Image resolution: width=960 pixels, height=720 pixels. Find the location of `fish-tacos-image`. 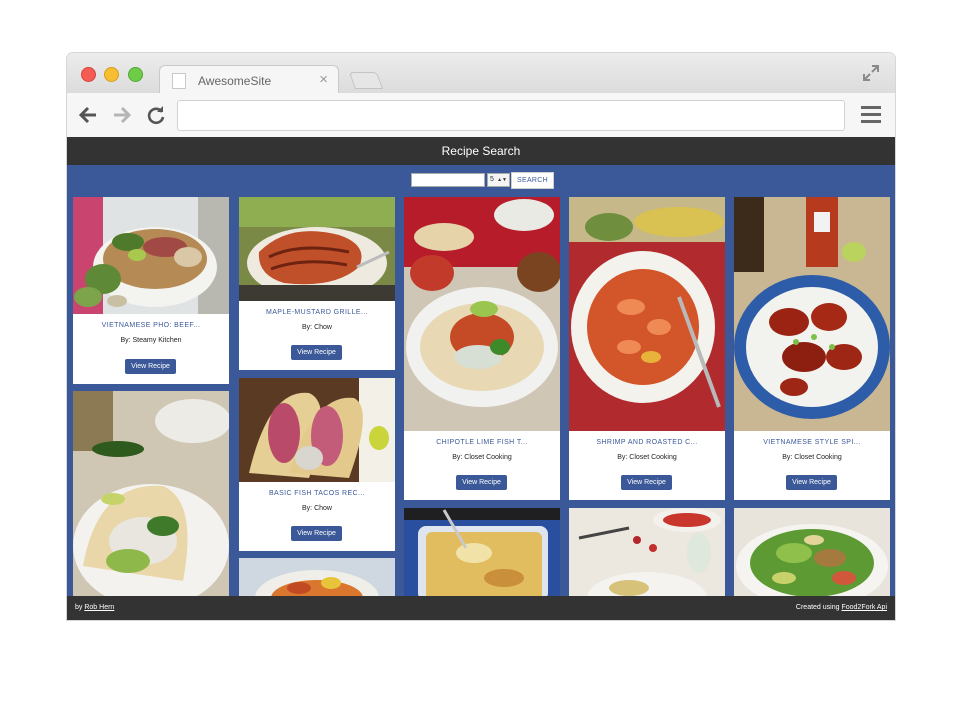

fish-tacos-image is located at coordinates (151, 496).